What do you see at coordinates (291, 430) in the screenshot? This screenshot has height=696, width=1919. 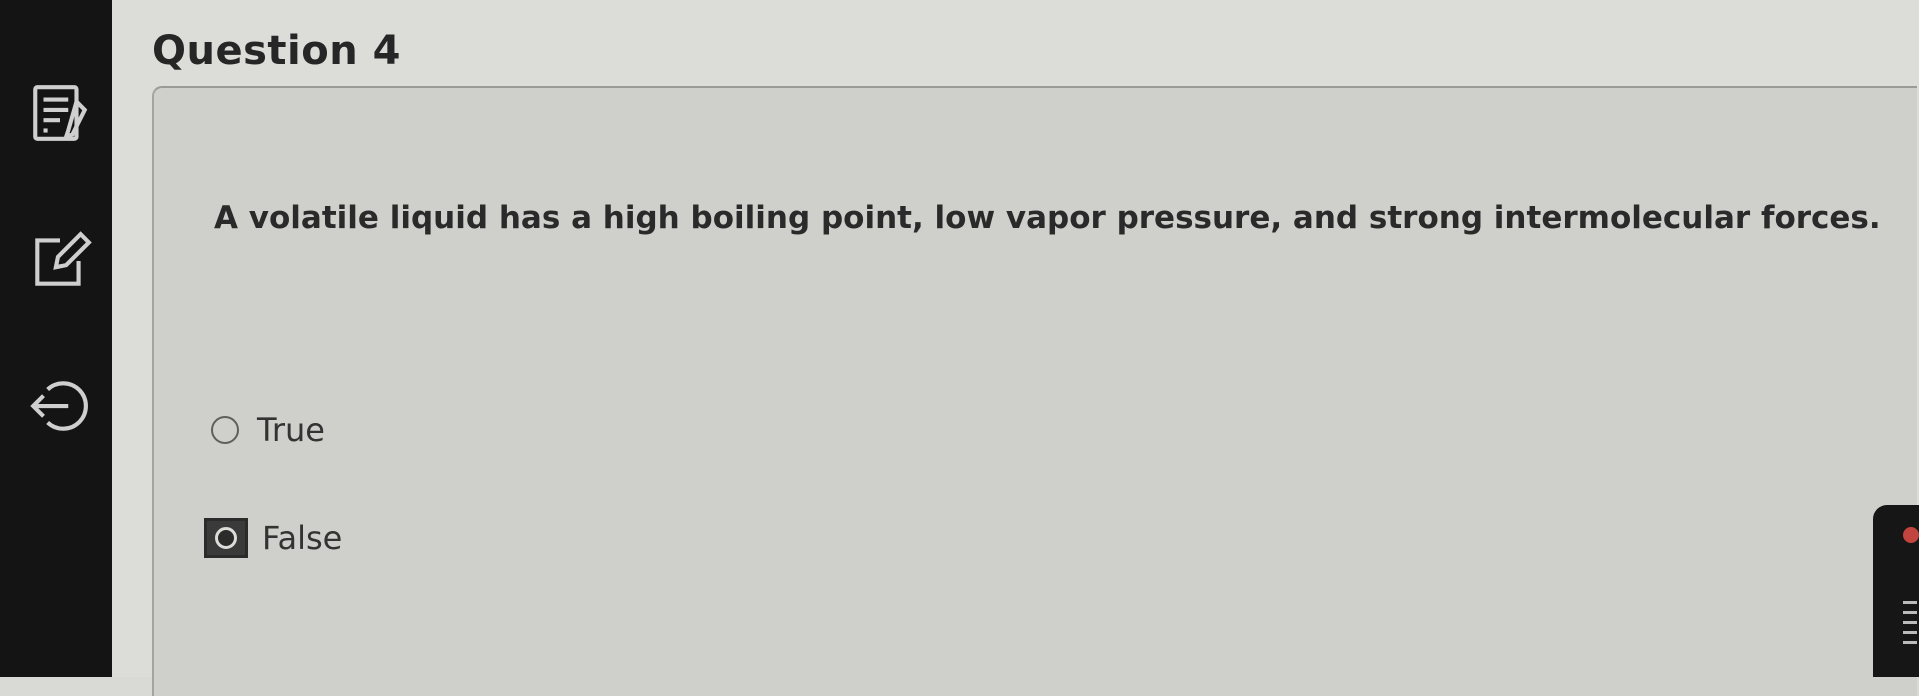 I see `answer-label-true: True` at bounding box center [291, 430].